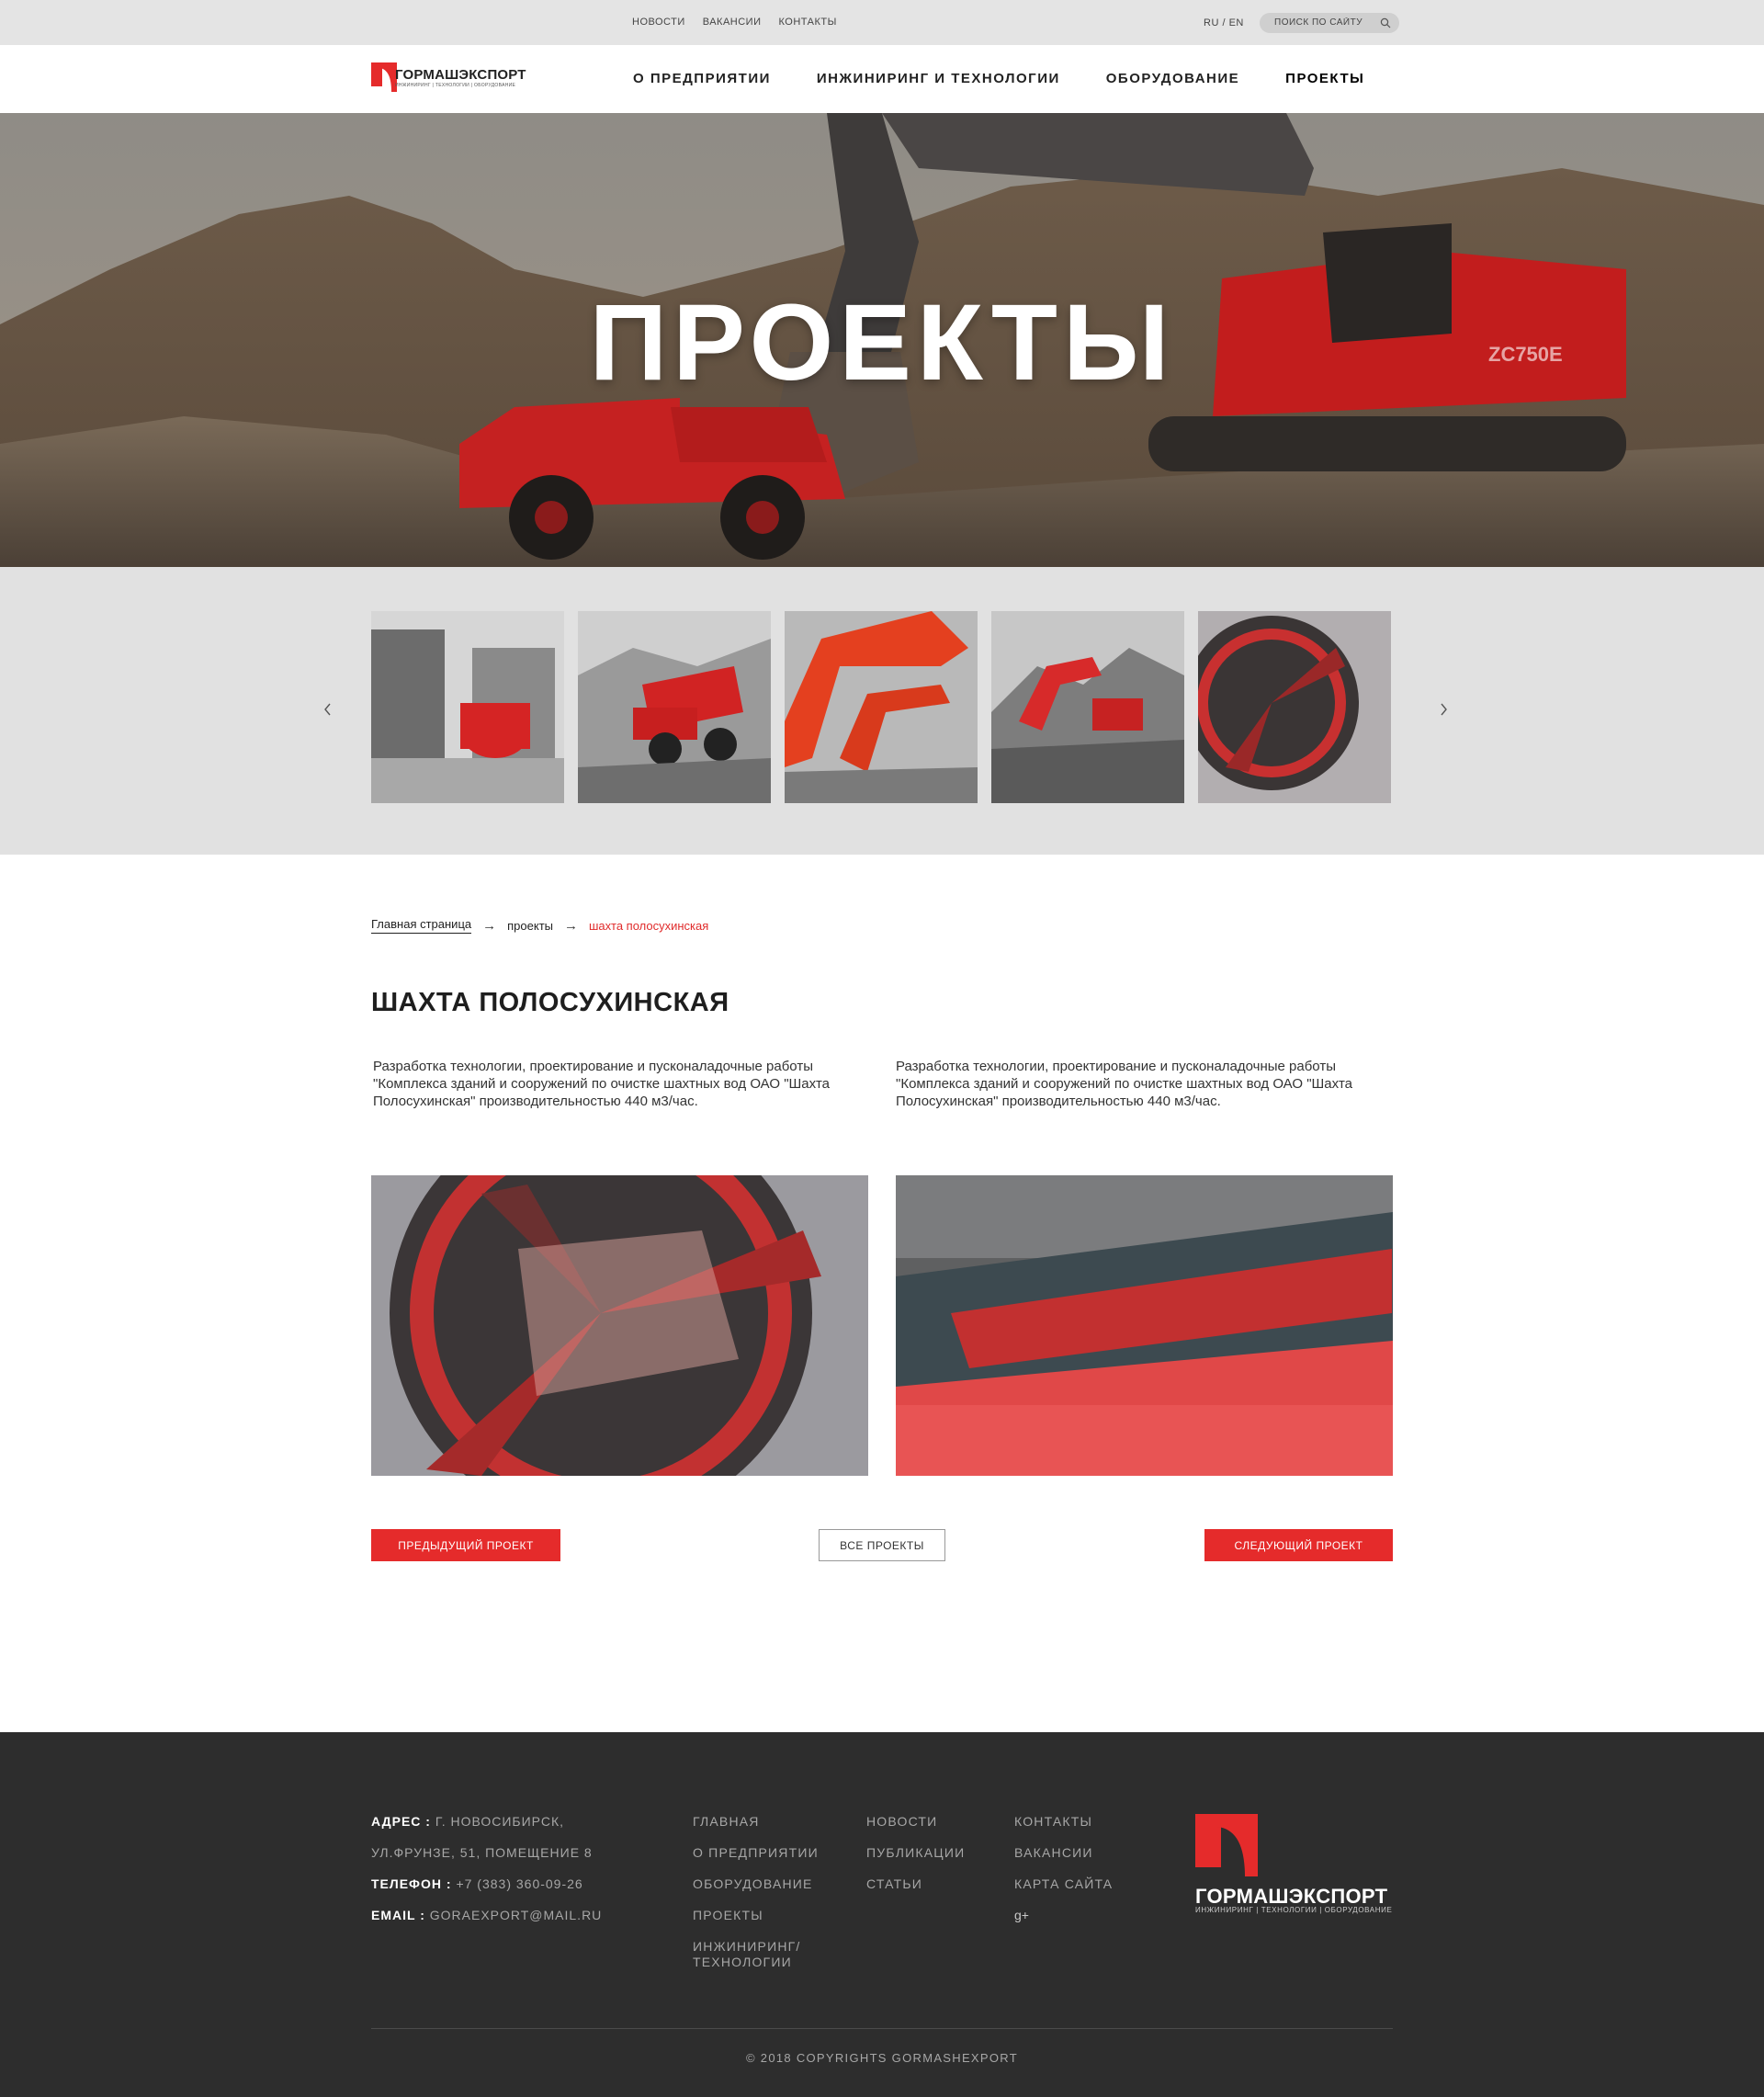 Image resolution: width=1764 pixels, height=2097 pixels. What do you see at coordinates (916, 1853) in the screenshot?
I see `footer-link-publications: ПУБЛИКАЦИИ` at bounding box center [916, 1853].